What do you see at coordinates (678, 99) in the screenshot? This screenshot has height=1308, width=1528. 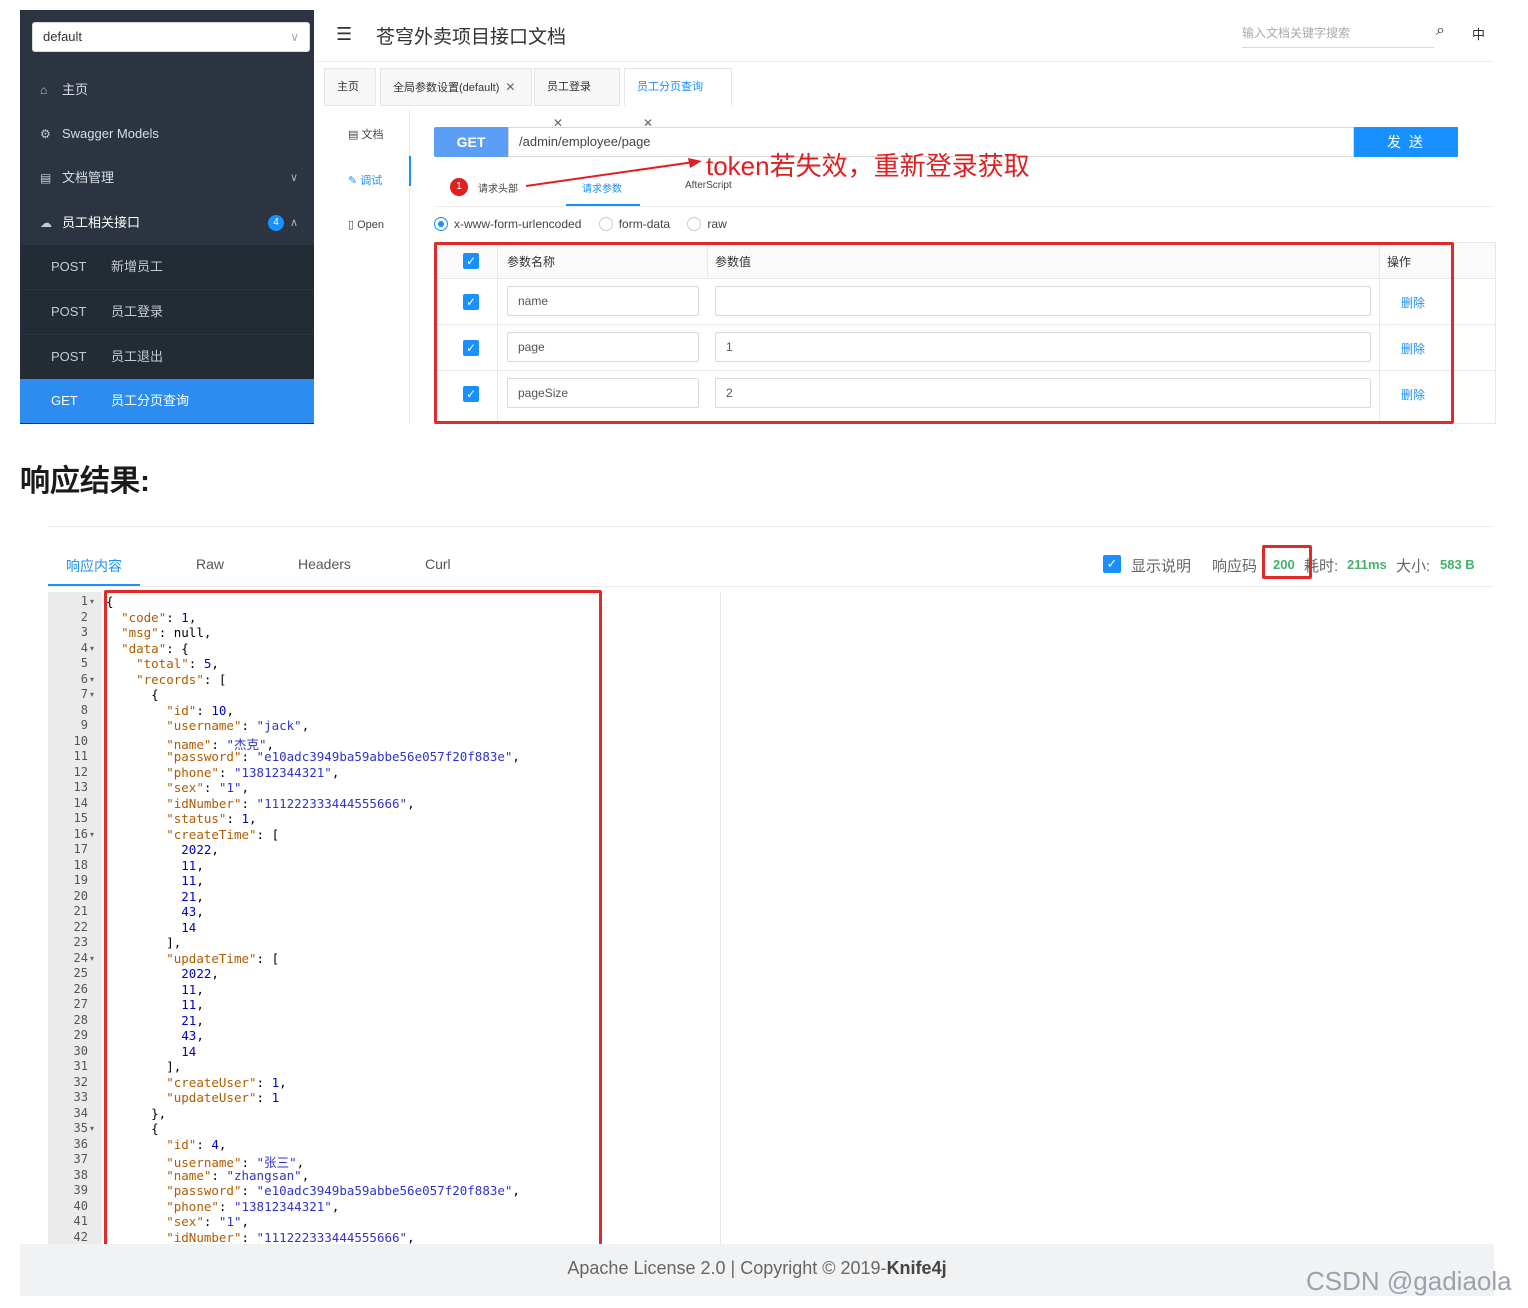 I see `tab-employee-page: 员工分页查询✕` at bounding box center [678, 99].